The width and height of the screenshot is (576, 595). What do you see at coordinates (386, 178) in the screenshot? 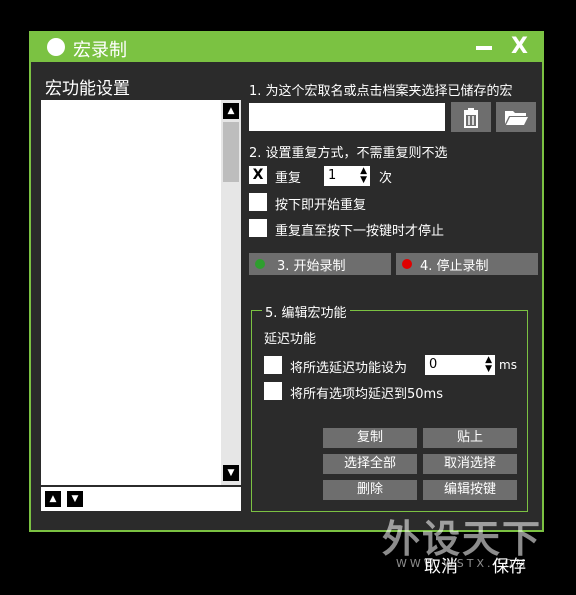
I see `repeat-unit: 次` at bounding box center [386, 178].